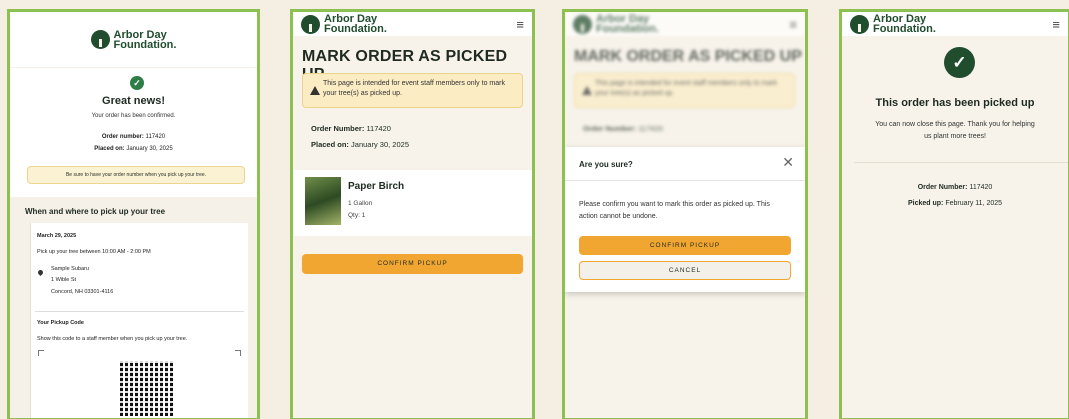 This screenshot has height=419, width=1069. What do you see at coordinates (57, 236) in the screenshot?
I see `pickup-date: March 29, 2025` at bounding box center [57, 236].